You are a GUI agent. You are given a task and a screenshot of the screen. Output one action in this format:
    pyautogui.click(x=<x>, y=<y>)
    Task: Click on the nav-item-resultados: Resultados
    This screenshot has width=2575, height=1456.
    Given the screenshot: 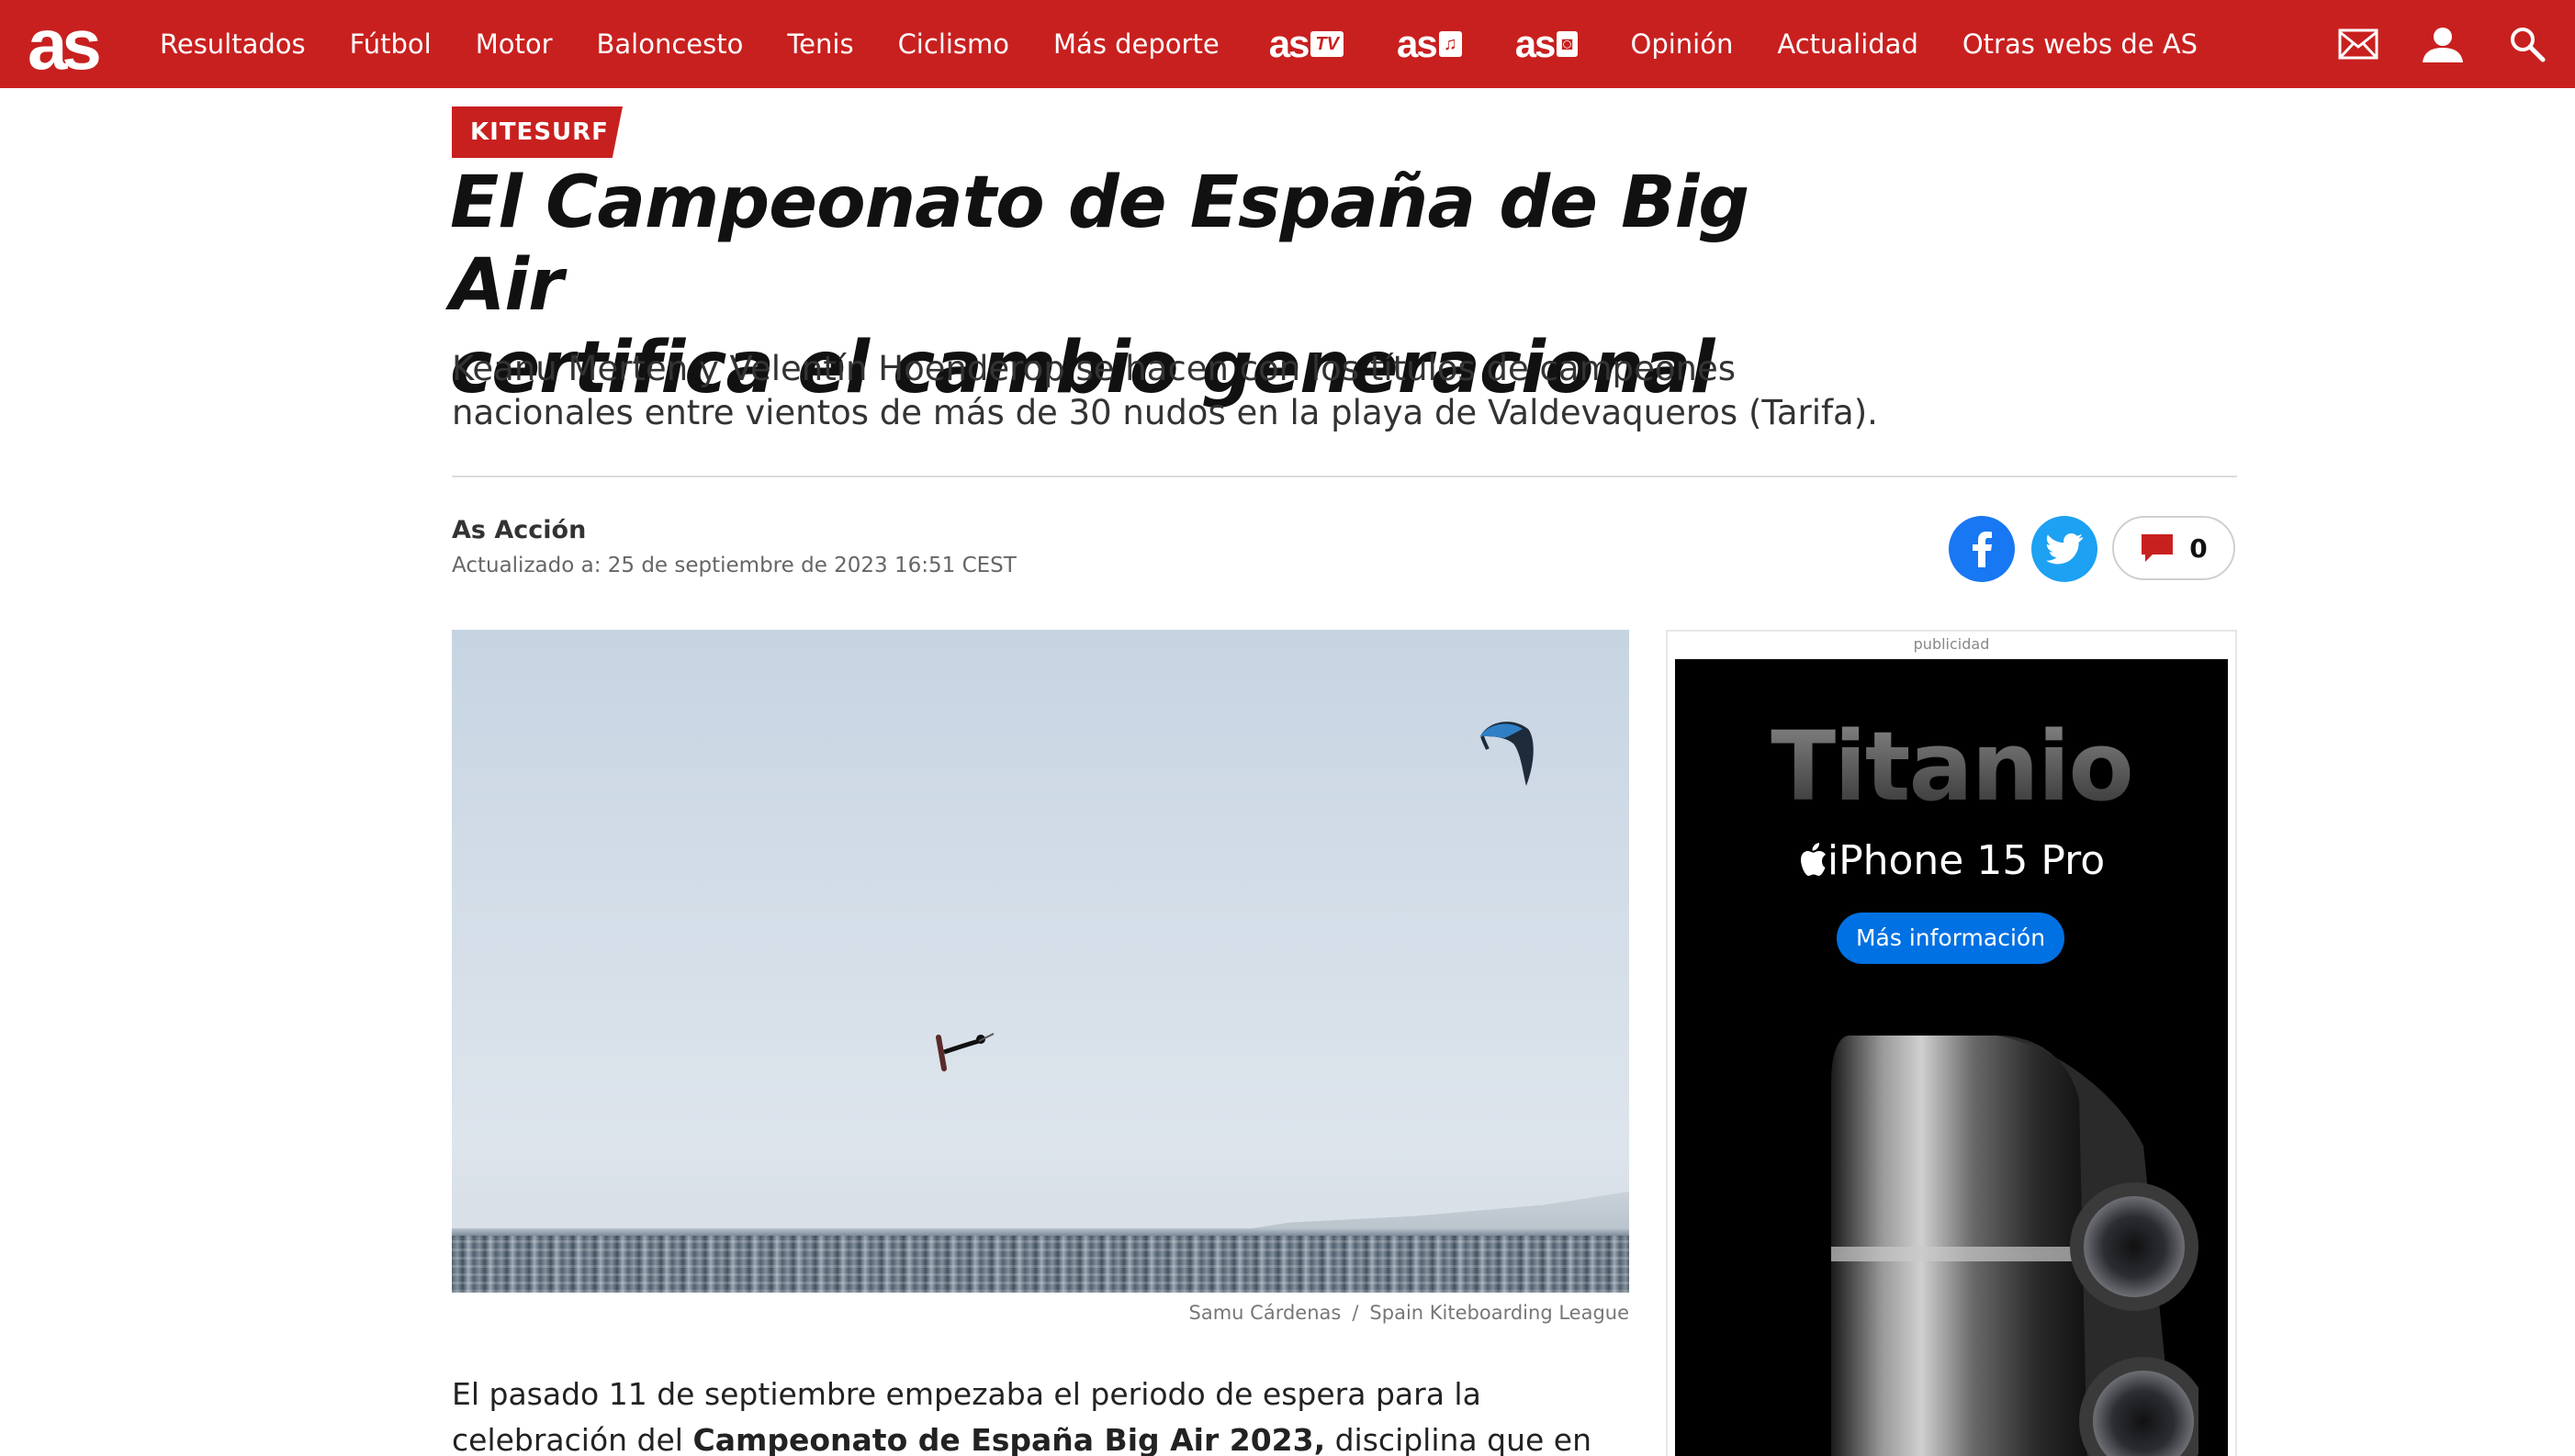 What is the action you would take?
    pyautogui.click(x=233, y=44)
    